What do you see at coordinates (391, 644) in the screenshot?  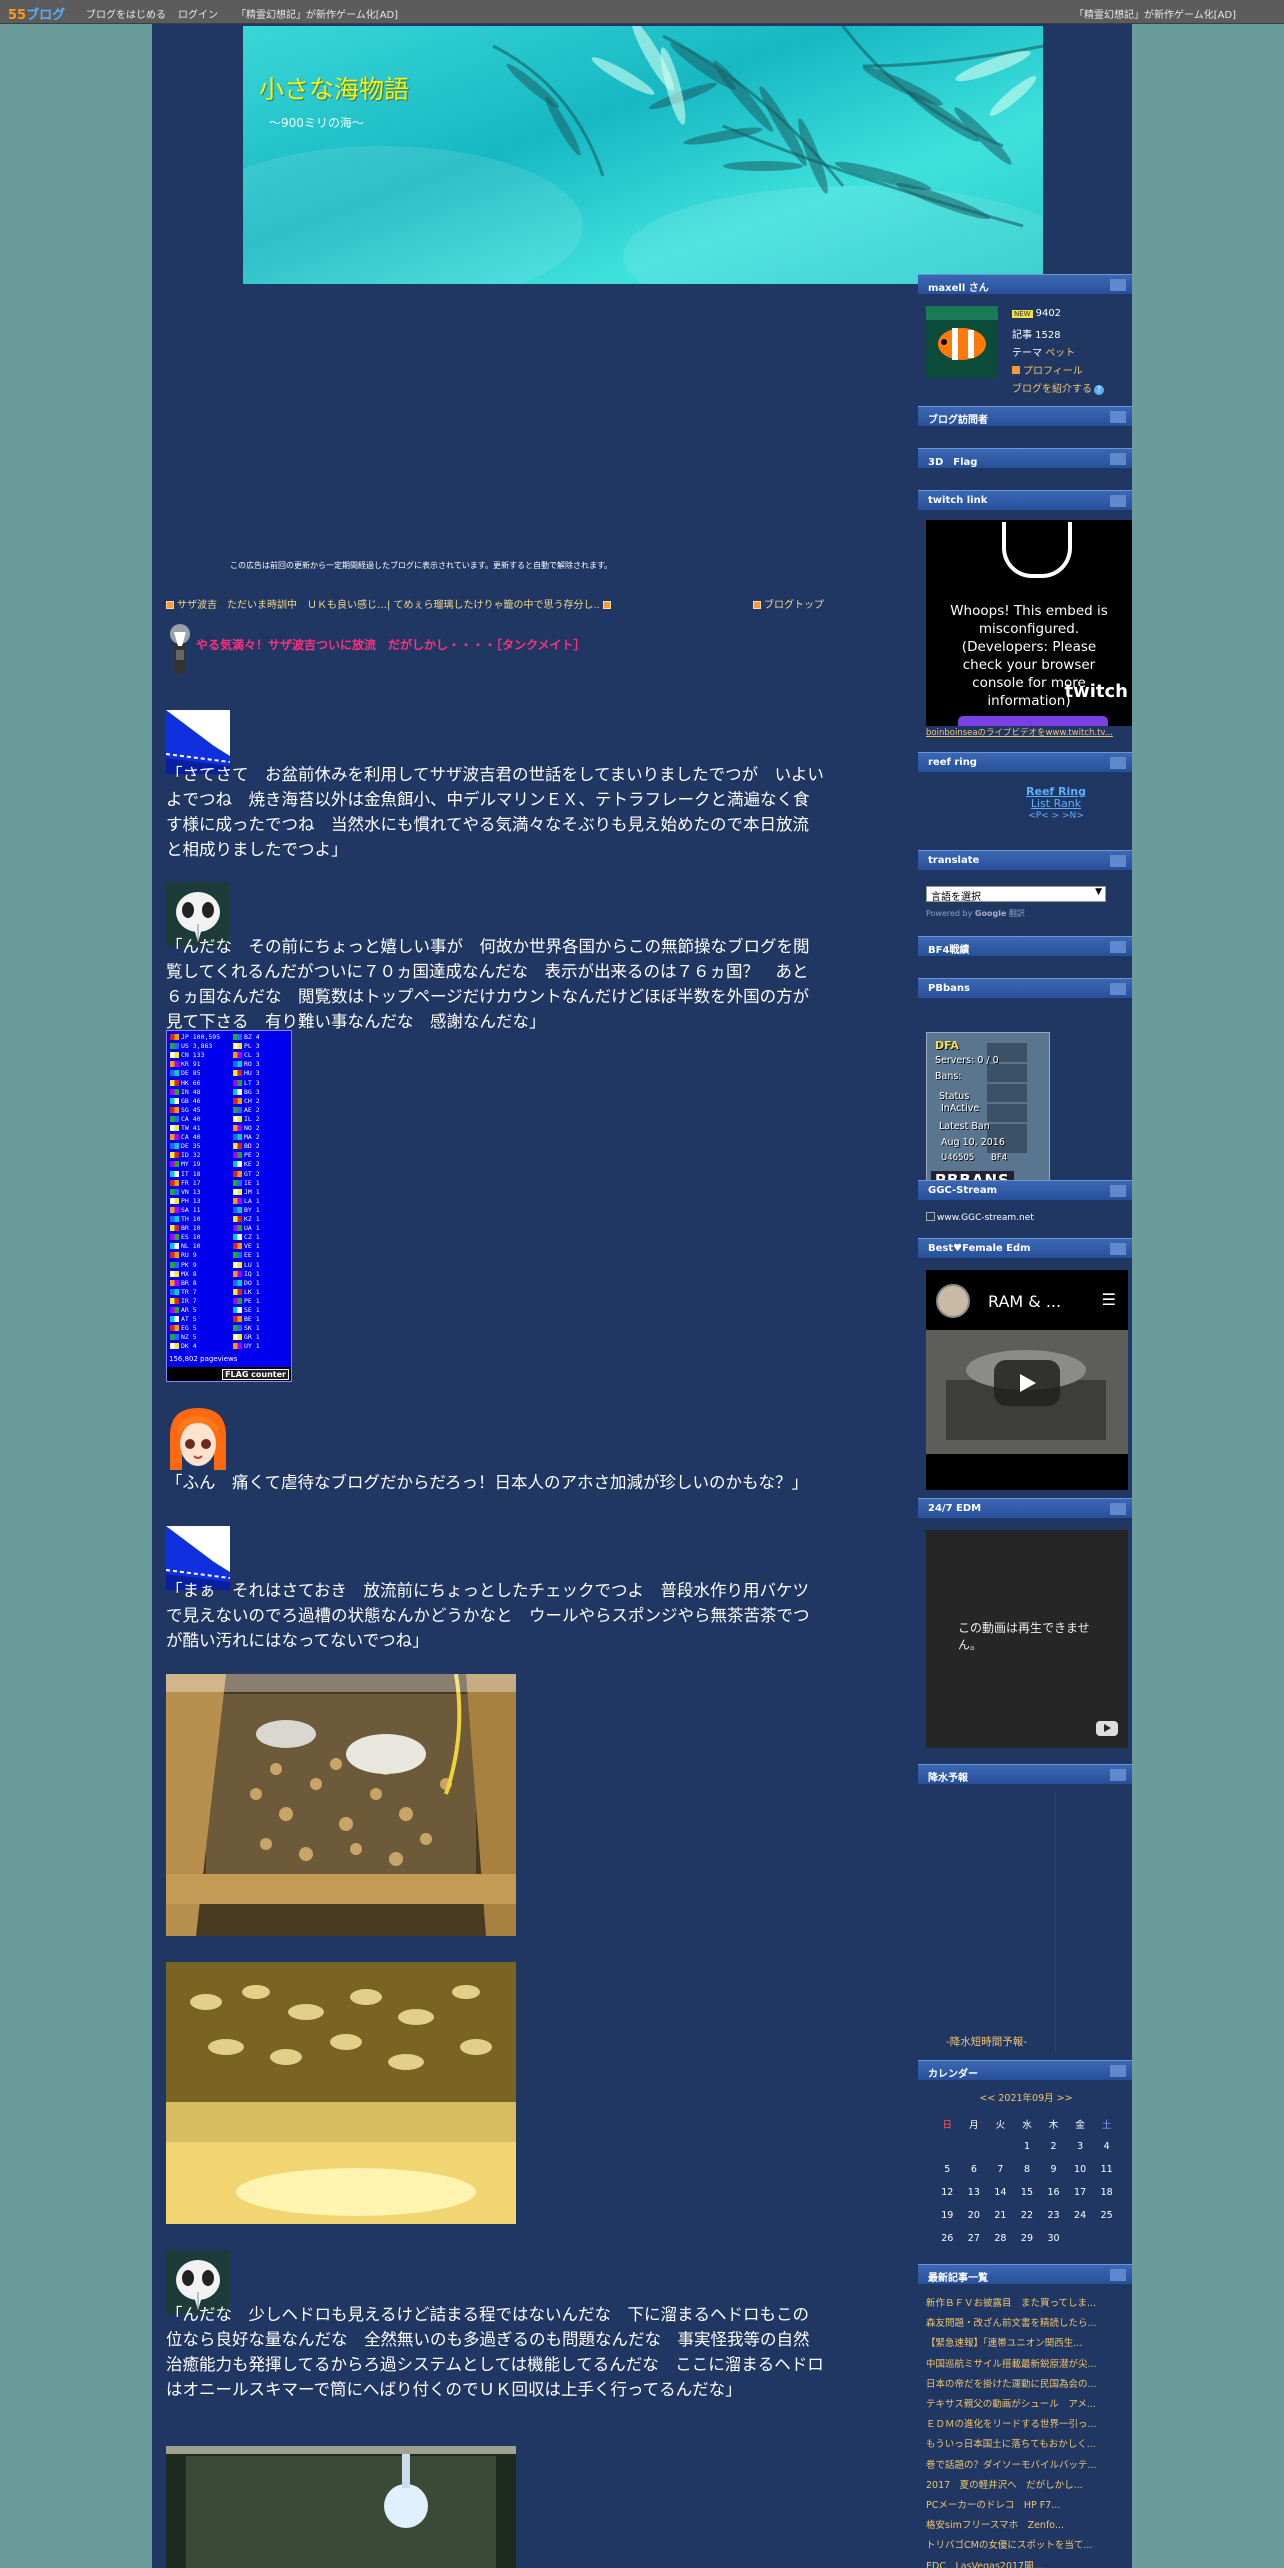 I see `post-title: やる気満々！サザ波吉ついに放流 だがしかし・・・・［タンクメイト］` at bounding box center [391, 644].